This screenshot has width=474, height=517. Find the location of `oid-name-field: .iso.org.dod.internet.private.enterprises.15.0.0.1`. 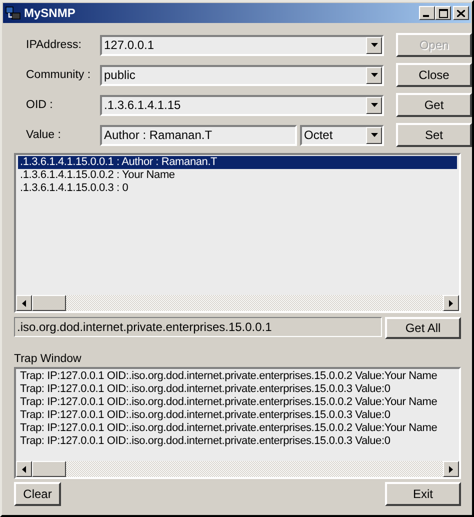

oid-name-field: .iso.org.dod.internet.private.enterprises.15.0.0.1 is located at coordinates (198, 327).